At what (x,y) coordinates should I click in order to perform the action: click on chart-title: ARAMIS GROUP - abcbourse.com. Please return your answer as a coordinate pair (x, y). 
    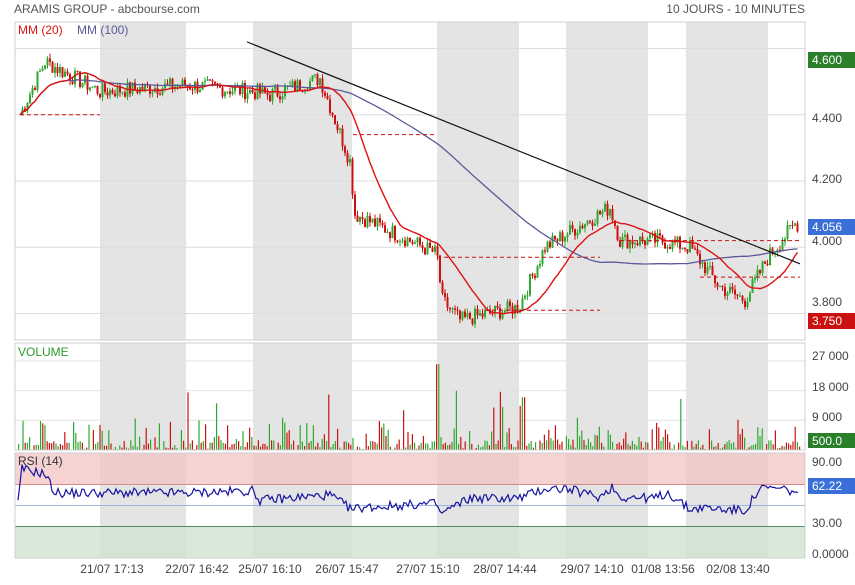
    Looking at the image, I should click on (107, 9).